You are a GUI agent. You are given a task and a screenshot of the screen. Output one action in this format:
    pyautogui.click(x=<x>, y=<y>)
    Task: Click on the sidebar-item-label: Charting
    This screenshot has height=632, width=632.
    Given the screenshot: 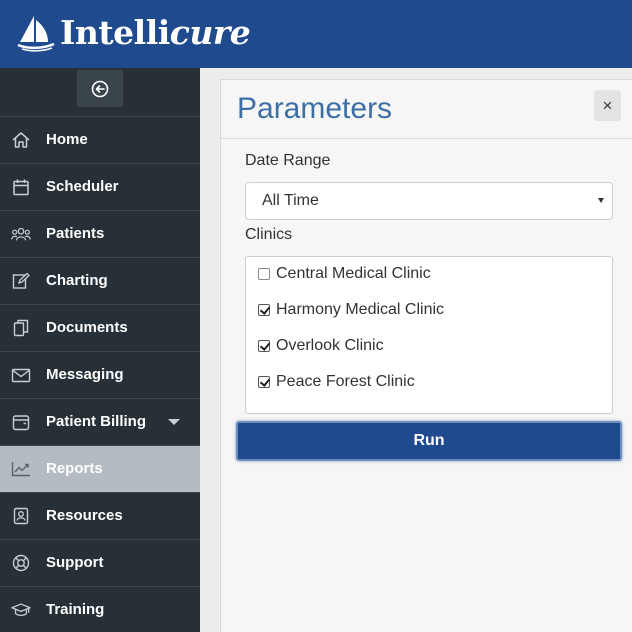 What is the action you would take?
    pyautogui.click(x=77, y=280)
    